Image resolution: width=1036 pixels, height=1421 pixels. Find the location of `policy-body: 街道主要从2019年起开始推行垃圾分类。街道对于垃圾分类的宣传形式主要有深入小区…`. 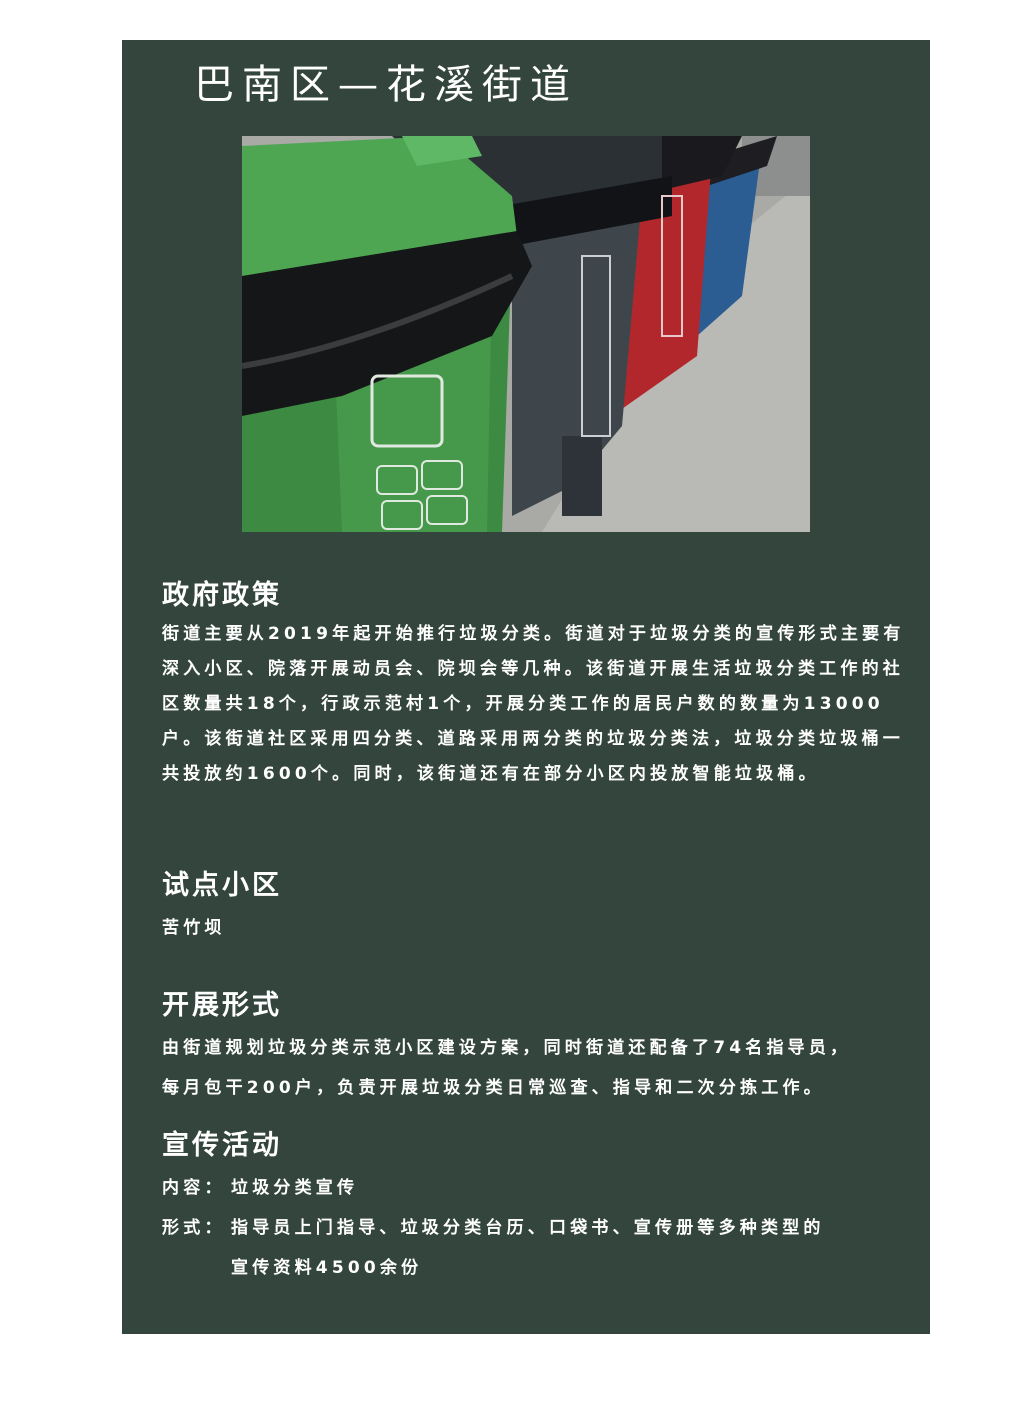

policy-body: 街道主要从2019年起开始推行垃圾分类。街道对于垃圾分类的宣传形式主要有深入小区… is located at coordinates (533, 704).